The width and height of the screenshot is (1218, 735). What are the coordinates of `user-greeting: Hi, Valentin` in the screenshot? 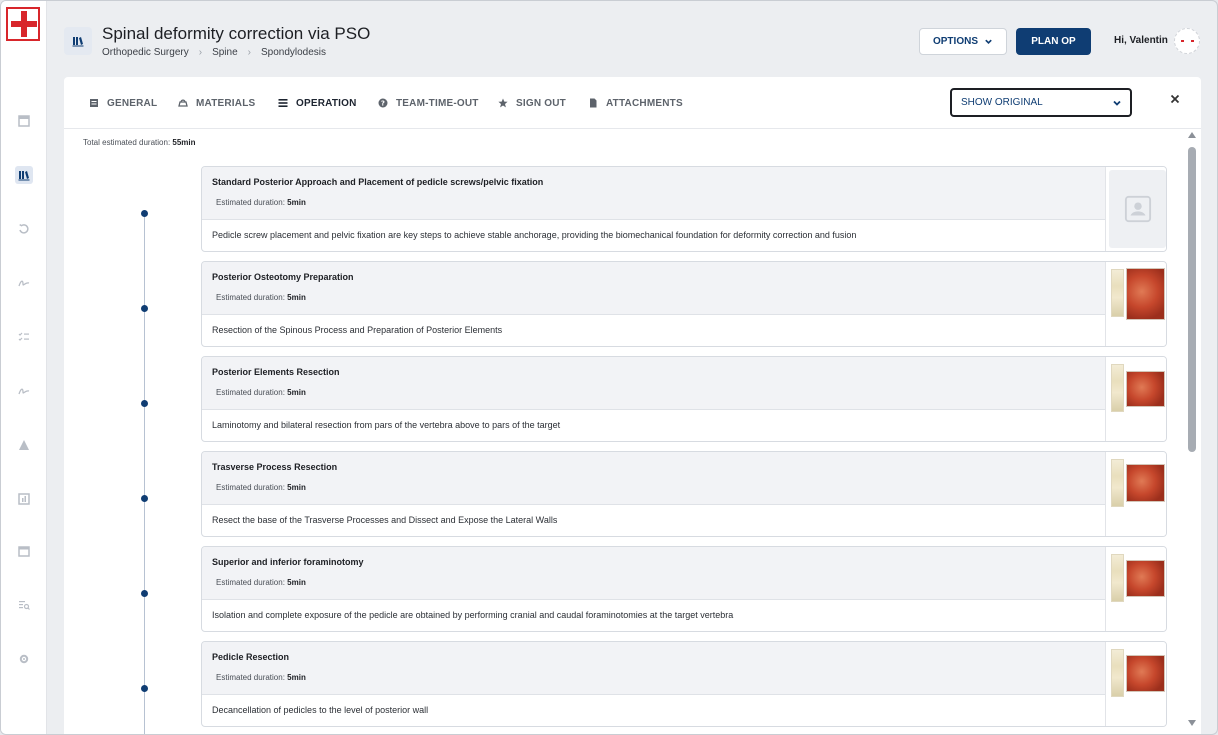 It's located at (1141, 40).